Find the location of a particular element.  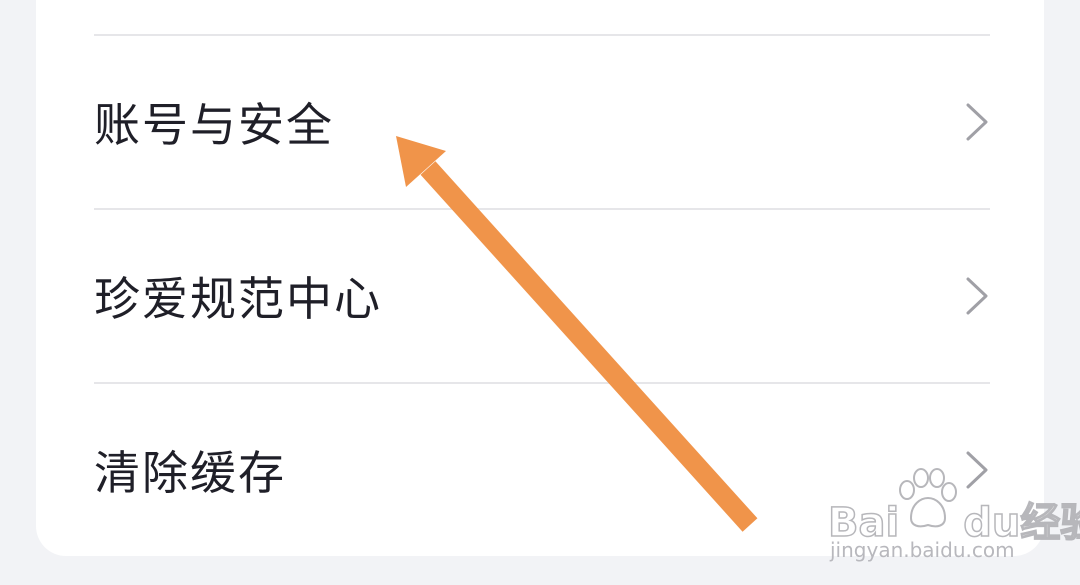

menu-item-label: 清除缓存 is located at coordinates (190, 473).